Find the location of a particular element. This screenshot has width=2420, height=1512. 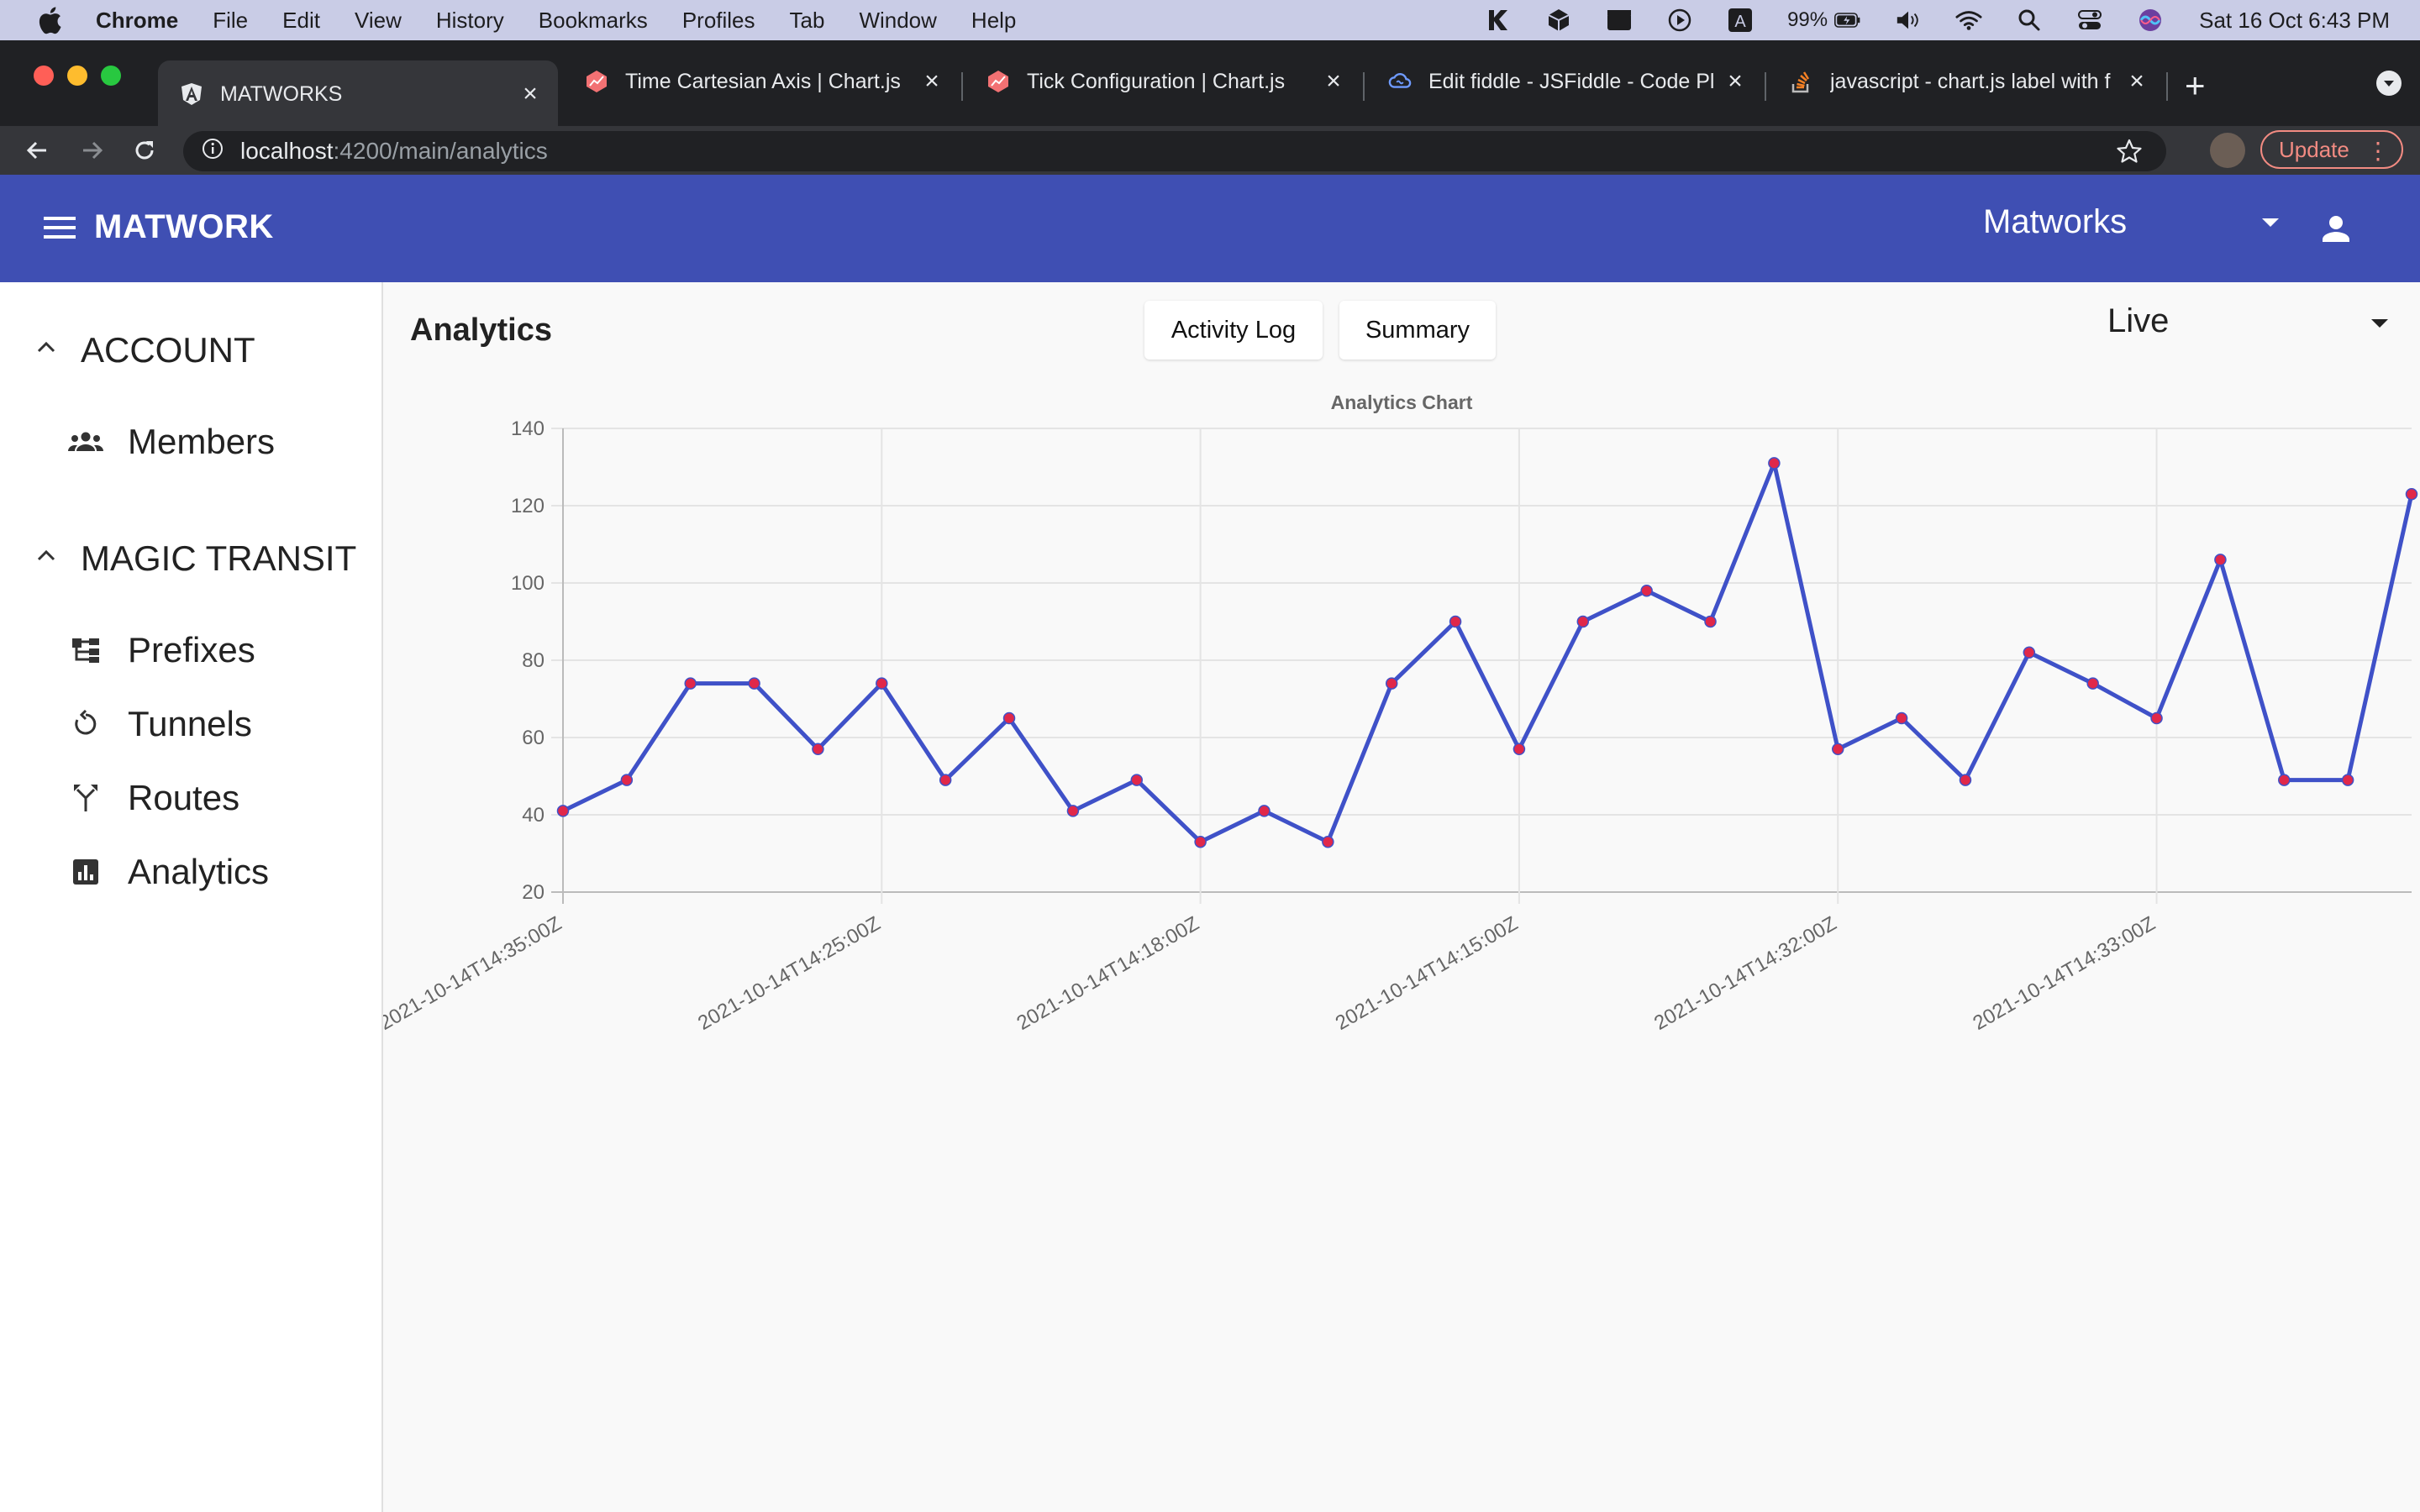

sidebar-item-analytics: Analytics is located at coordinates (191, 872).